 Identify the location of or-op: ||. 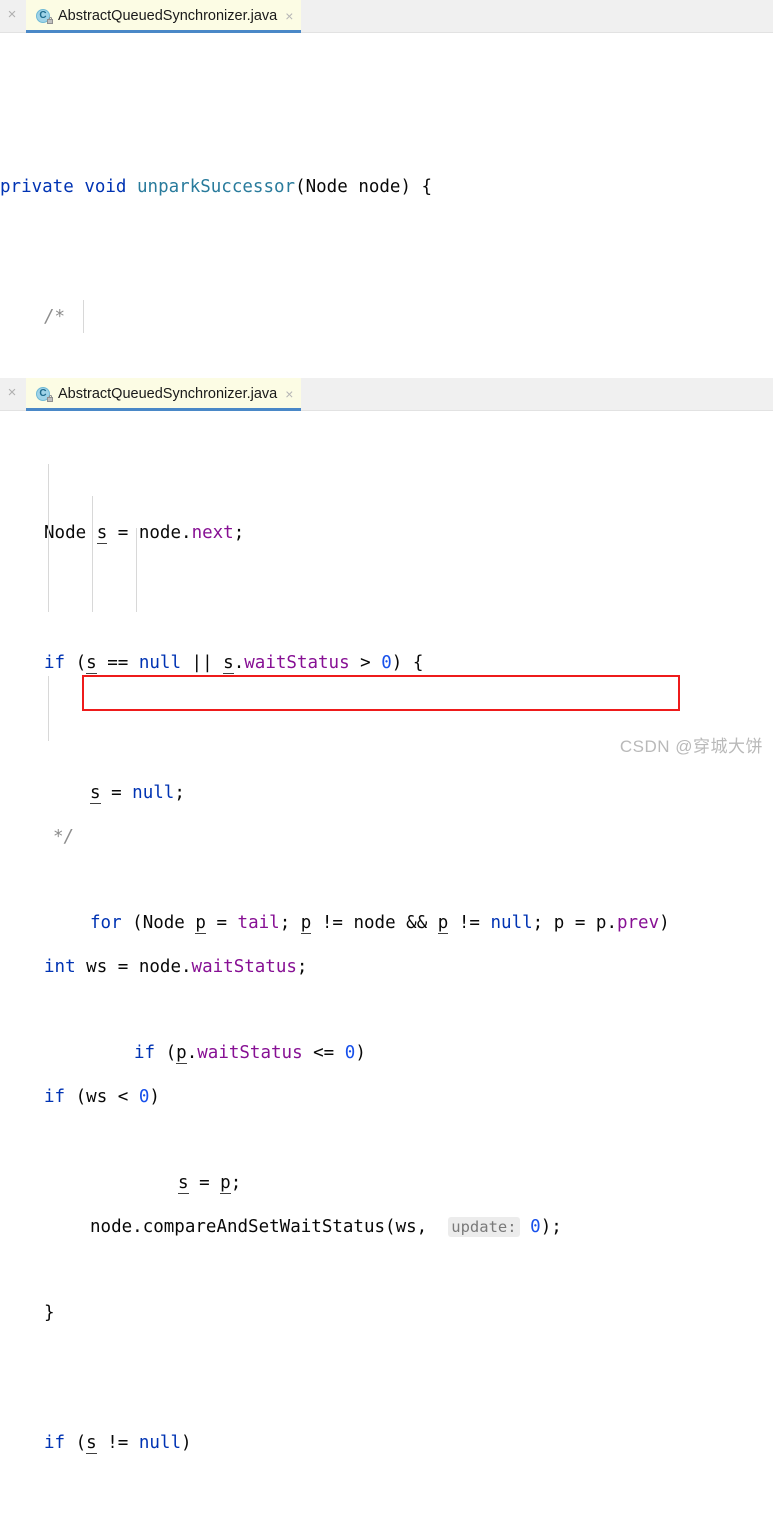
(202, 662).